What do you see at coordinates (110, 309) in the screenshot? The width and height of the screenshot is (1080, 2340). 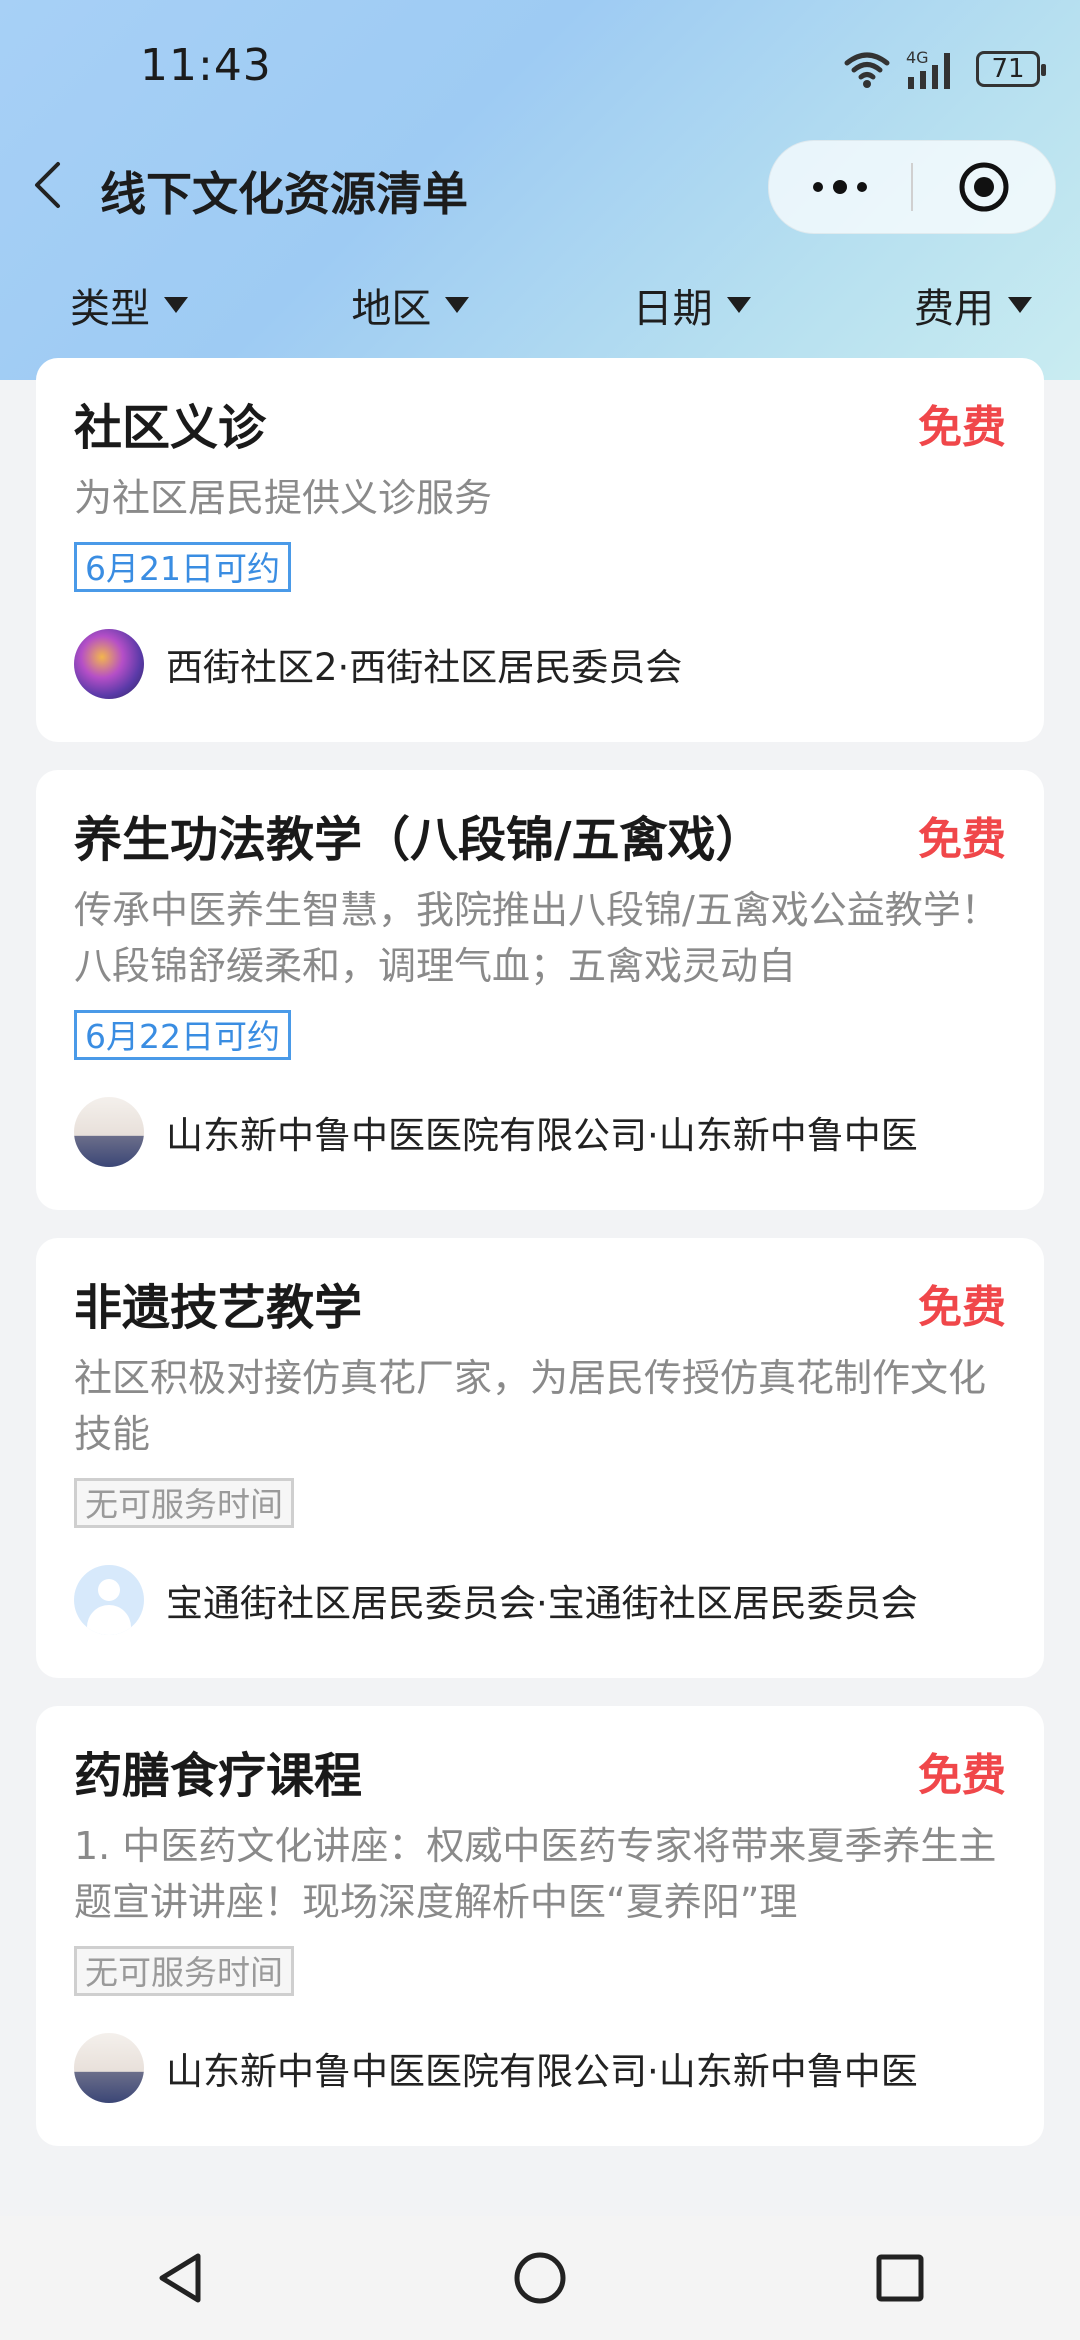 I see `filter-label: 类型` at bounding box center [110, 309].